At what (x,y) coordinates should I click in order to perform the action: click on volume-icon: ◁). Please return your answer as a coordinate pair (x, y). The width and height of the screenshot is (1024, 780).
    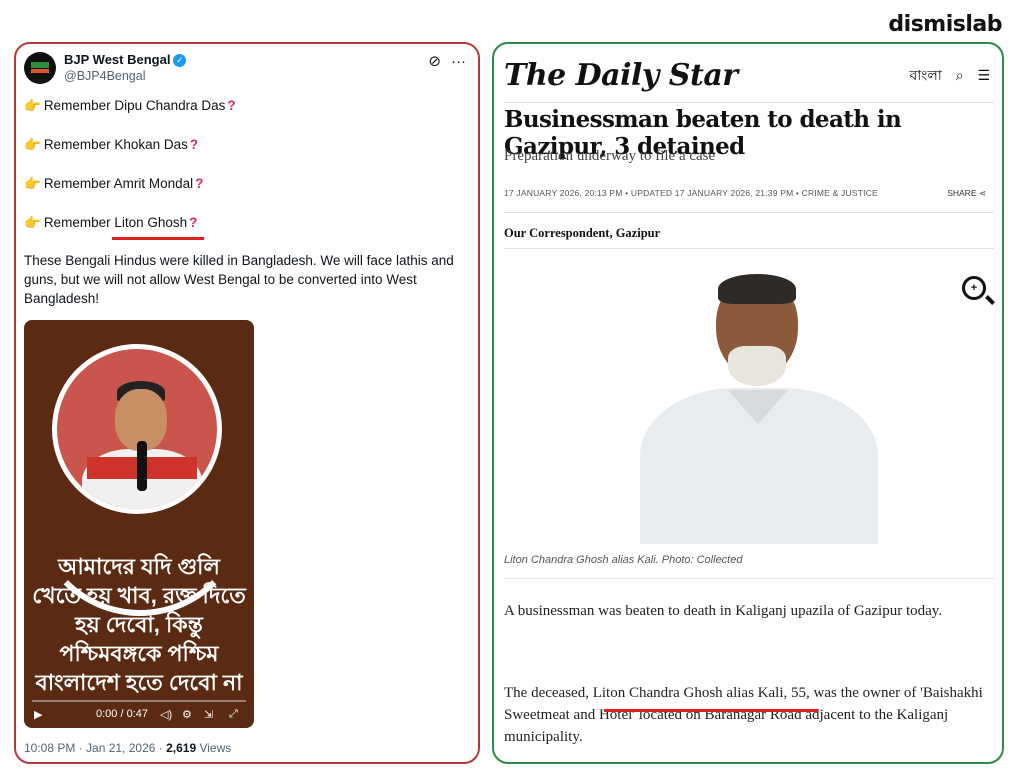
    Looking at the image, I should click on (166, 714).